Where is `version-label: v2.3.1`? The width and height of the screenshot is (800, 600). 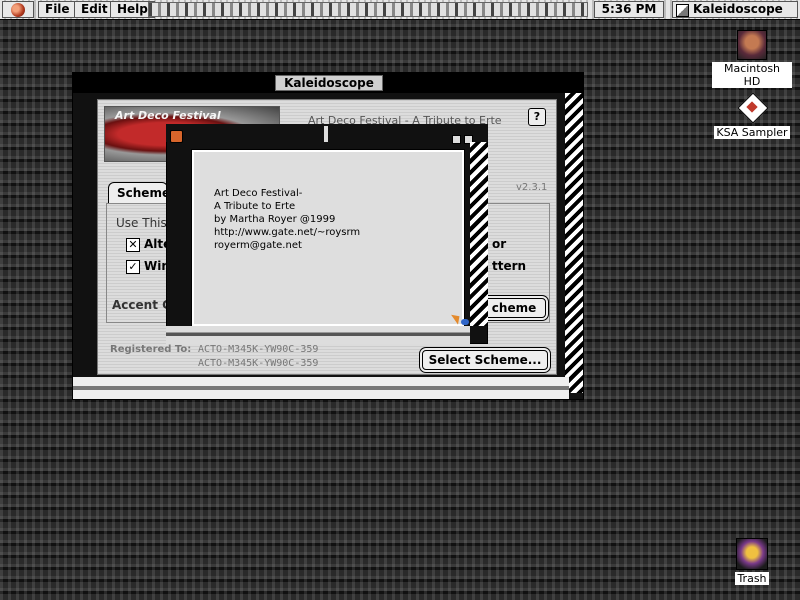
version-label: v2.3.1 is located at coordinates (532, 187).